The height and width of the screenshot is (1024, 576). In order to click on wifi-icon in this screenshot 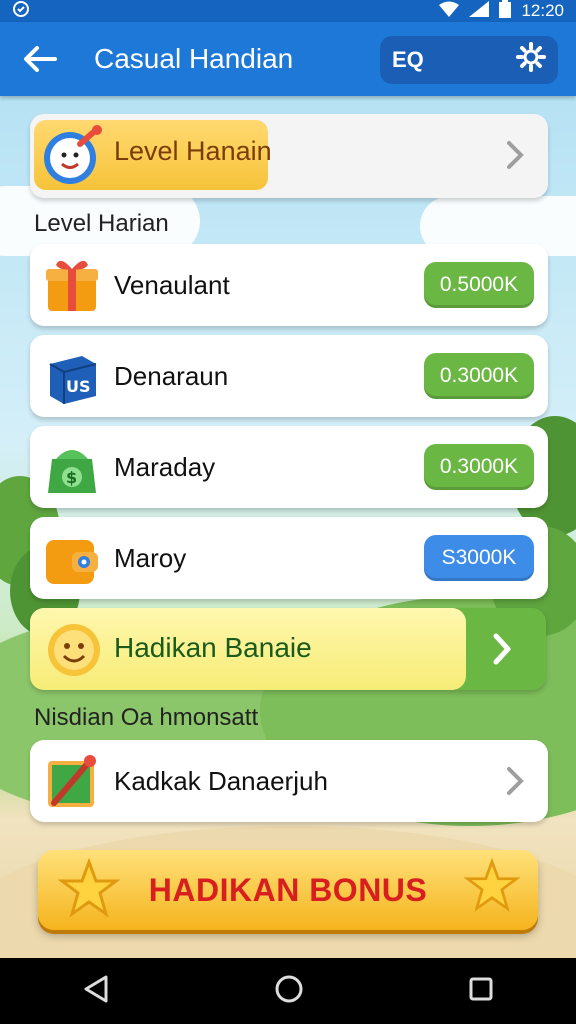, I will do `click(449, 11)`.